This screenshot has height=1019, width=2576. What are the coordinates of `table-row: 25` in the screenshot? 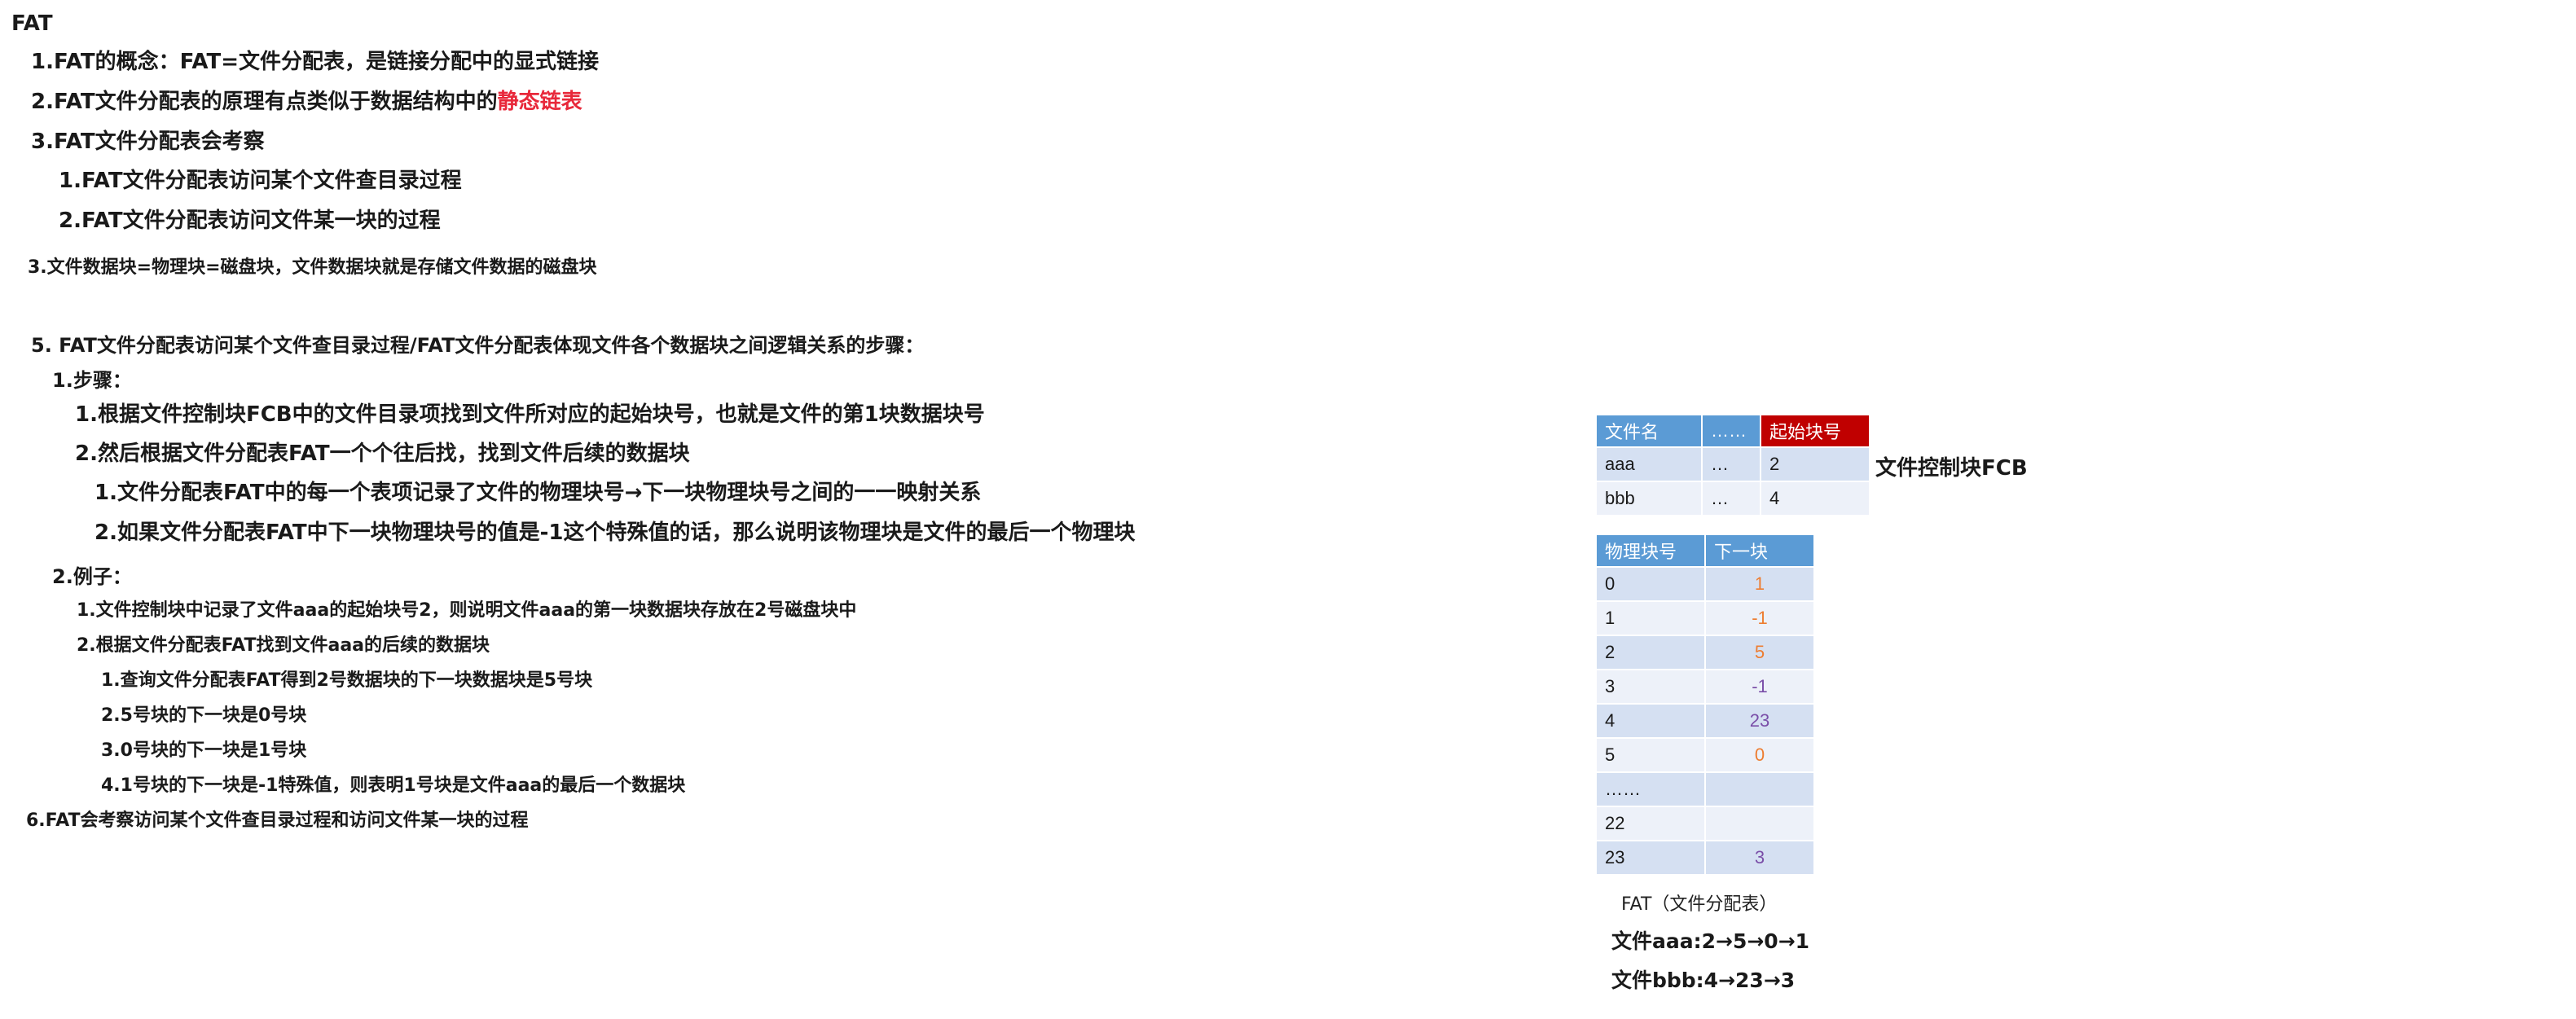 It's located at (1705, 652).